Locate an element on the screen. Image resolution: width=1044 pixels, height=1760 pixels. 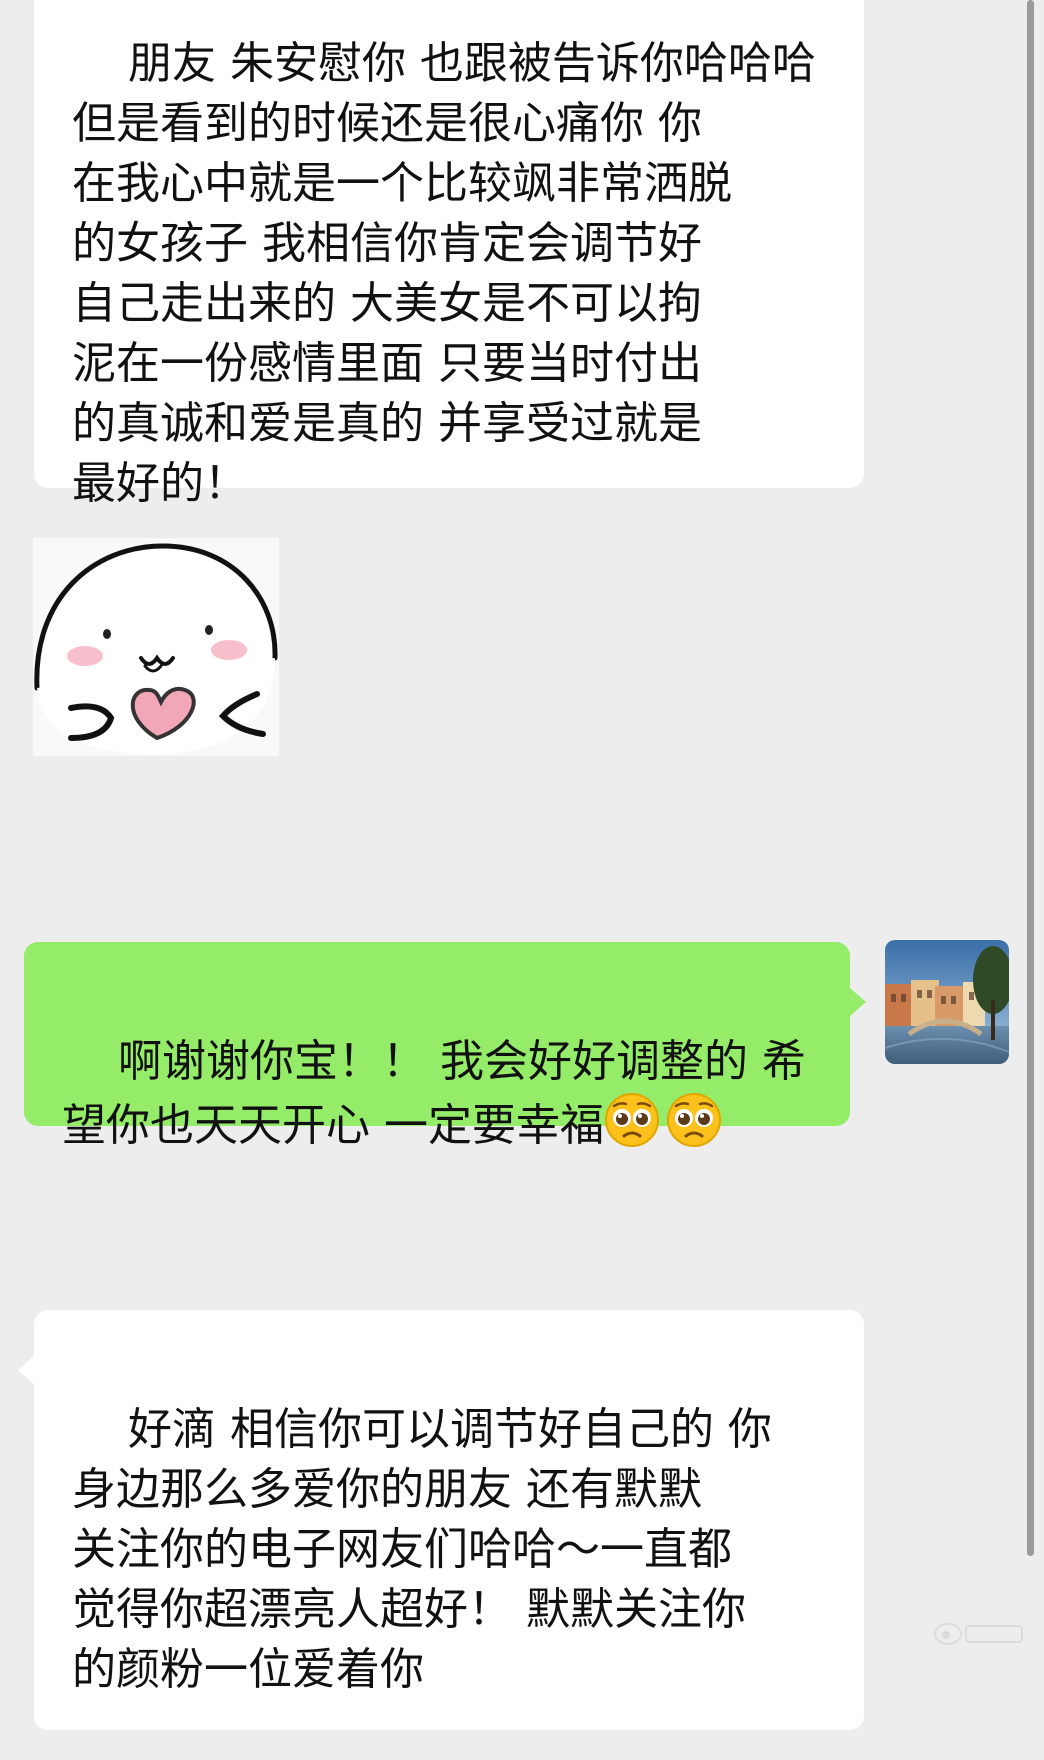
cute-blob-heart-sticker-icon is located at coordinates (156, 647).